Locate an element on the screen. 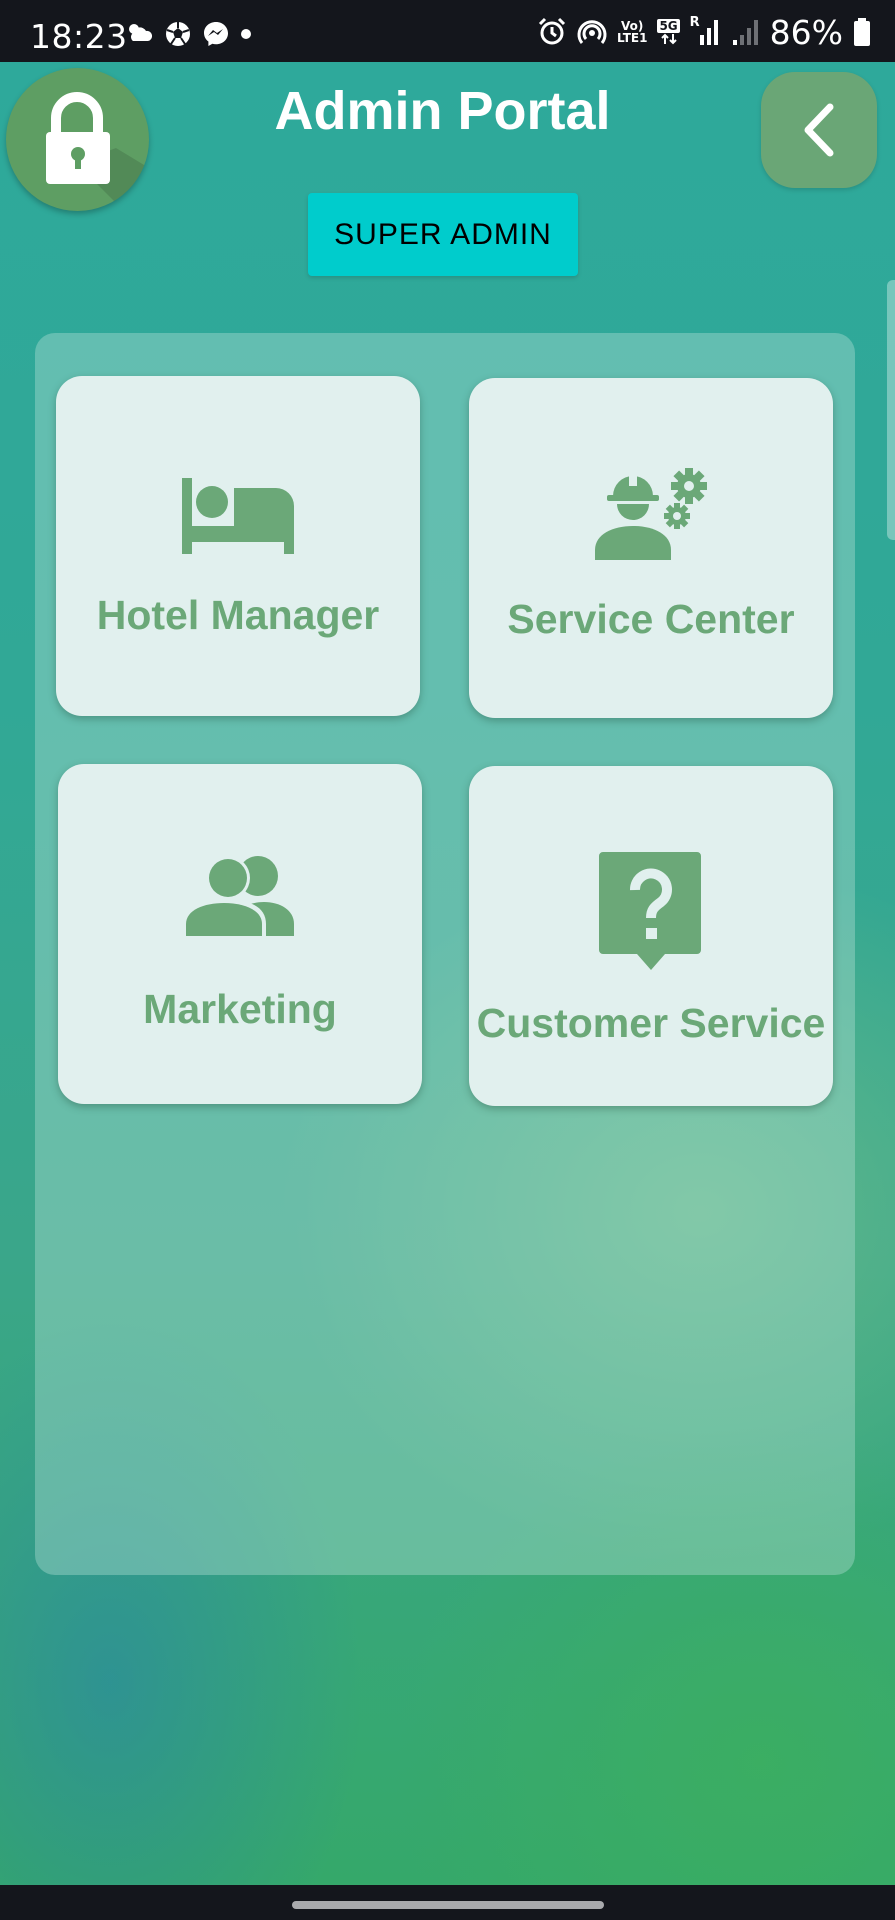 This screenshot has width=895, height=1920. weather-icon is located at coordinates (141, 32).